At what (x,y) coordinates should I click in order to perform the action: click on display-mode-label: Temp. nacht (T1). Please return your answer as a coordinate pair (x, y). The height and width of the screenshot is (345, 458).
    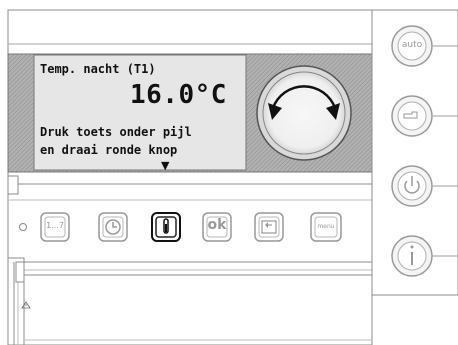
    Looking at the image, I should click on (98, 69).